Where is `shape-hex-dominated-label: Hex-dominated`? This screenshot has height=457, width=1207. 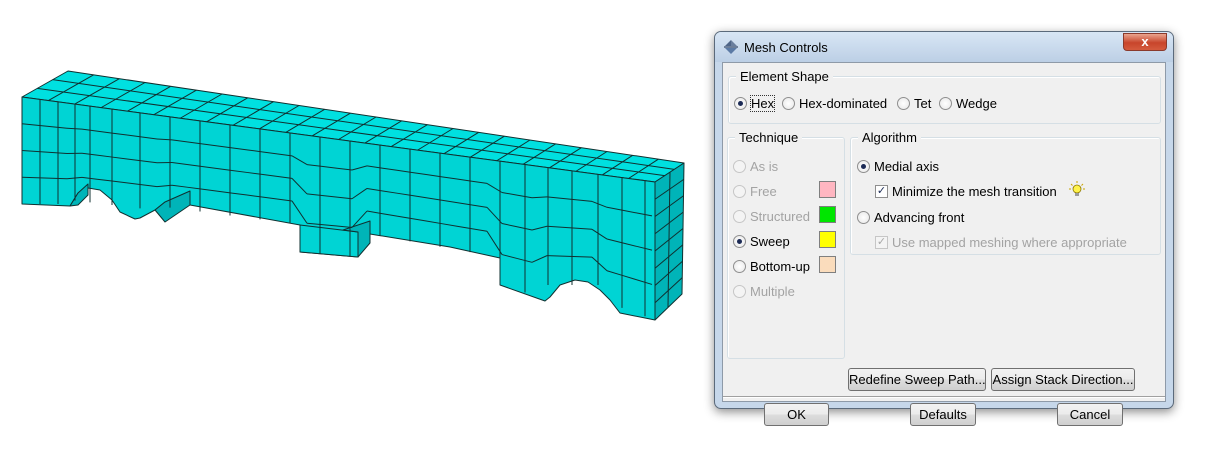 shape-hex-dominated-label: Hex-dominated is located at coordinates (843, 103).